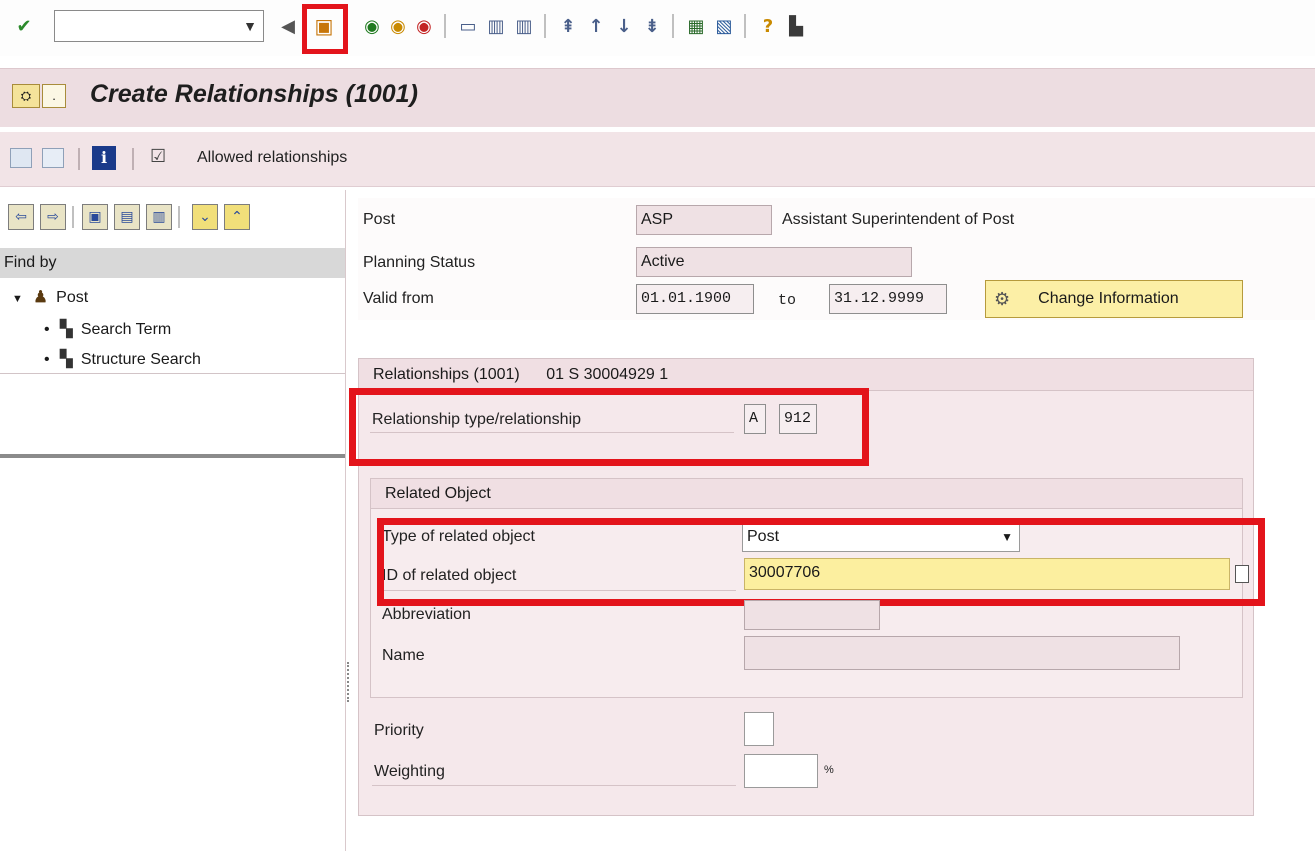 The width and height of the screenshot is (1315, 851). Describe the element at coordinates (607, 374) in the screenshot. I see `relationships-group-key: 01 S 30004929 1` at that location.